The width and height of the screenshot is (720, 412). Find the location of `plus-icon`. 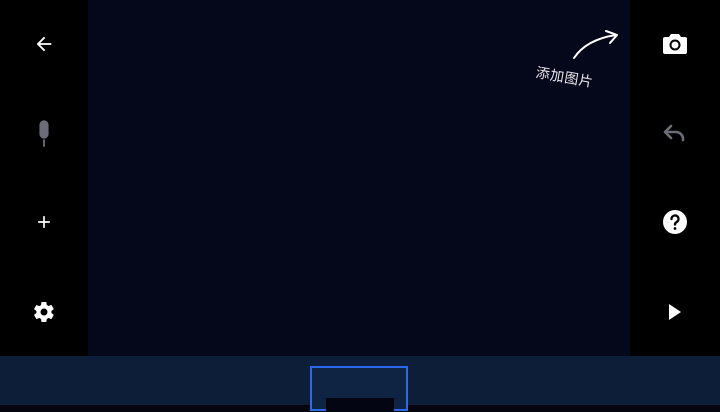

plus-icon is located at coordinates (44, 222).